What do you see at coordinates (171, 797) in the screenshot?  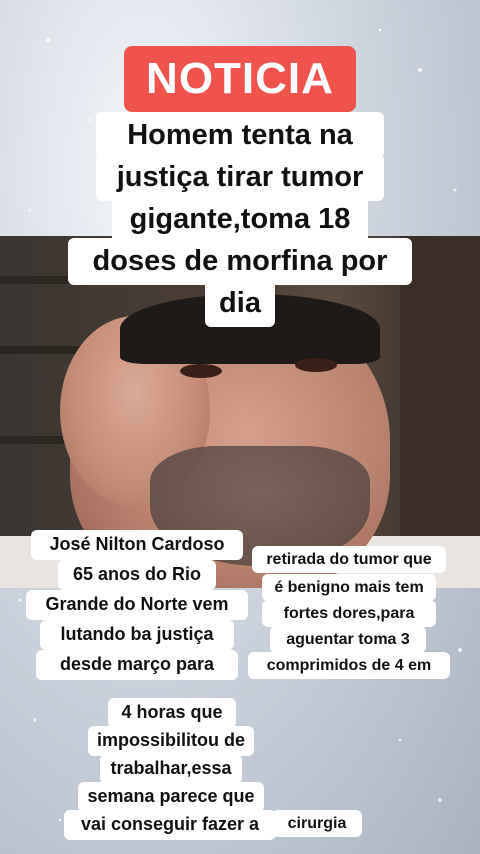 I see `caption-bottom-4: semana parece que` at bounding box center [171, 797].